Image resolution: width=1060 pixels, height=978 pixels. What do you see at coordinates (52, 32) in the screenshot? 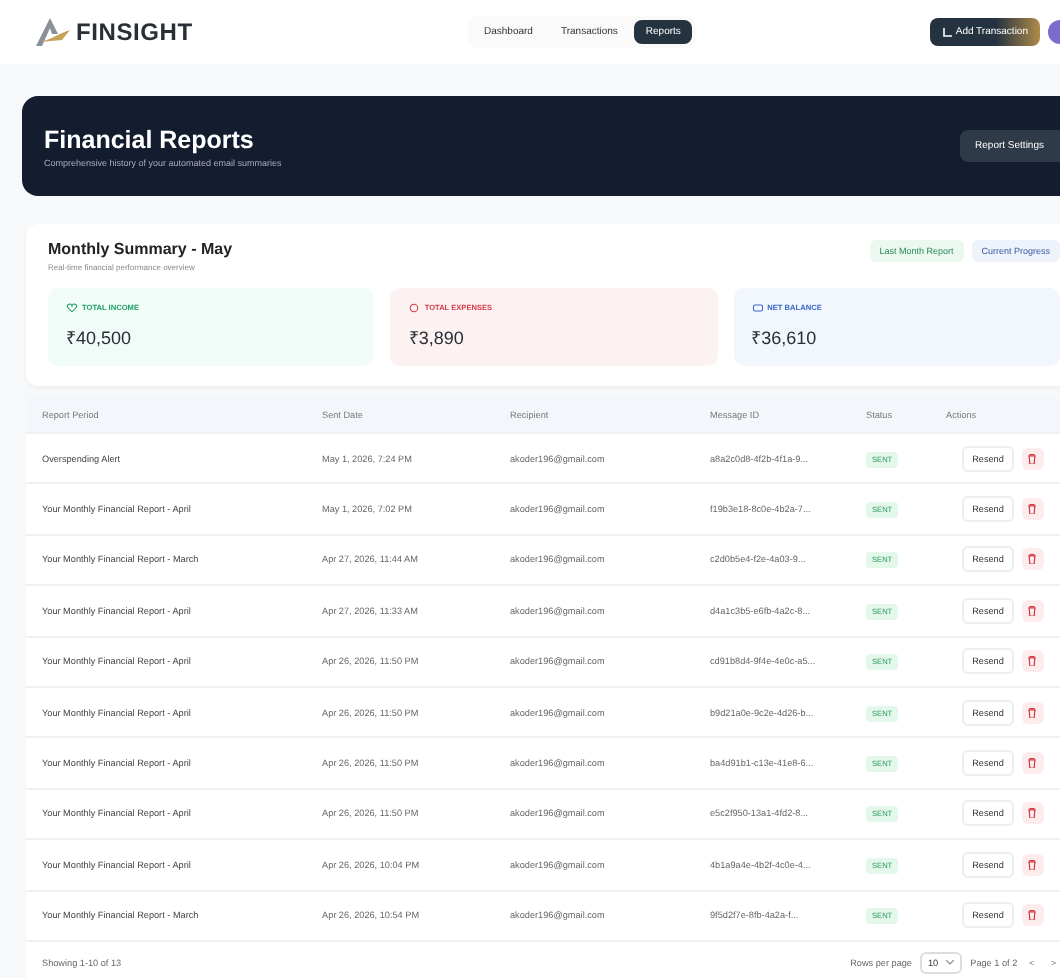
I see `logo-icon` at bounding box center [52, 32].